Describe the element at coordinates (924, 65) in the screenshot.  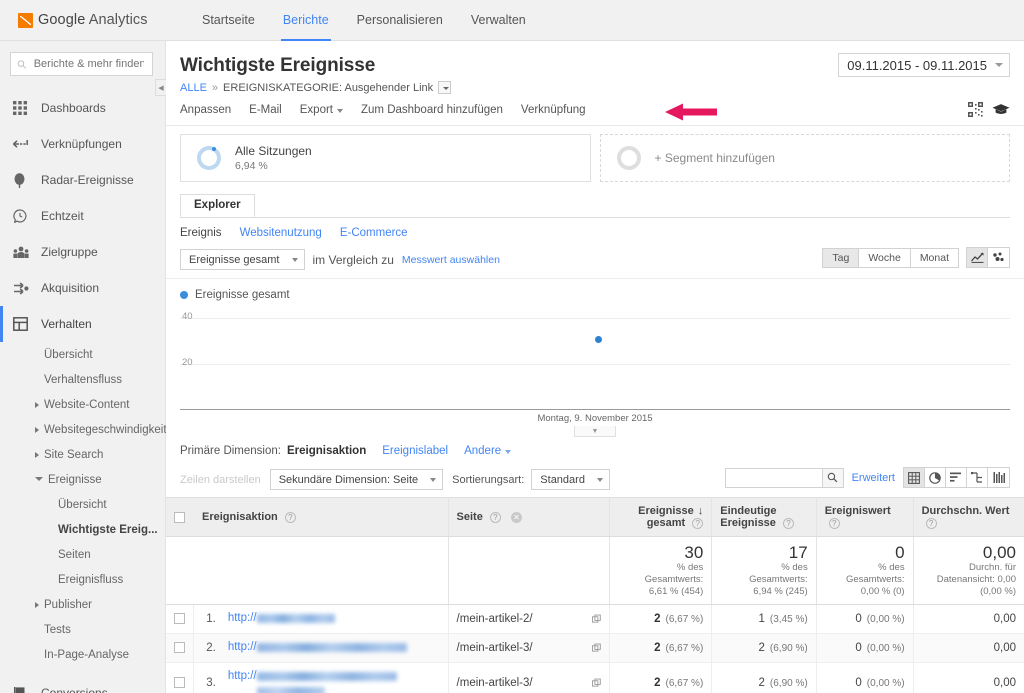
I see `date-range-selector: 09.11.2015 - 09.11.2015` at that location.